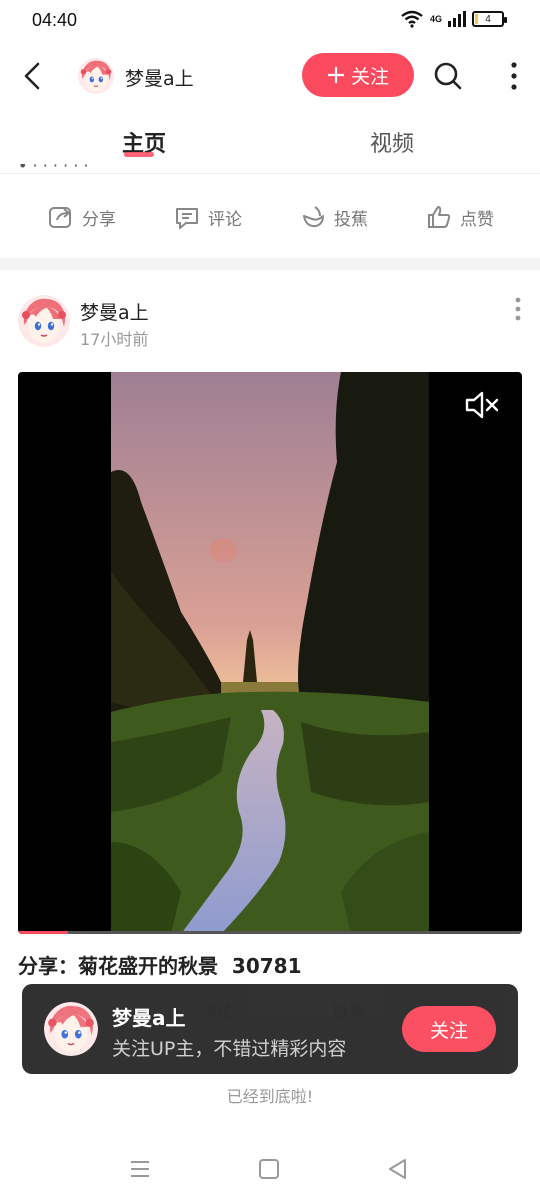 This screenshot has height=1200, width=540. I want to click on status-bar: 04:40 4G 4, so click(270, 20).